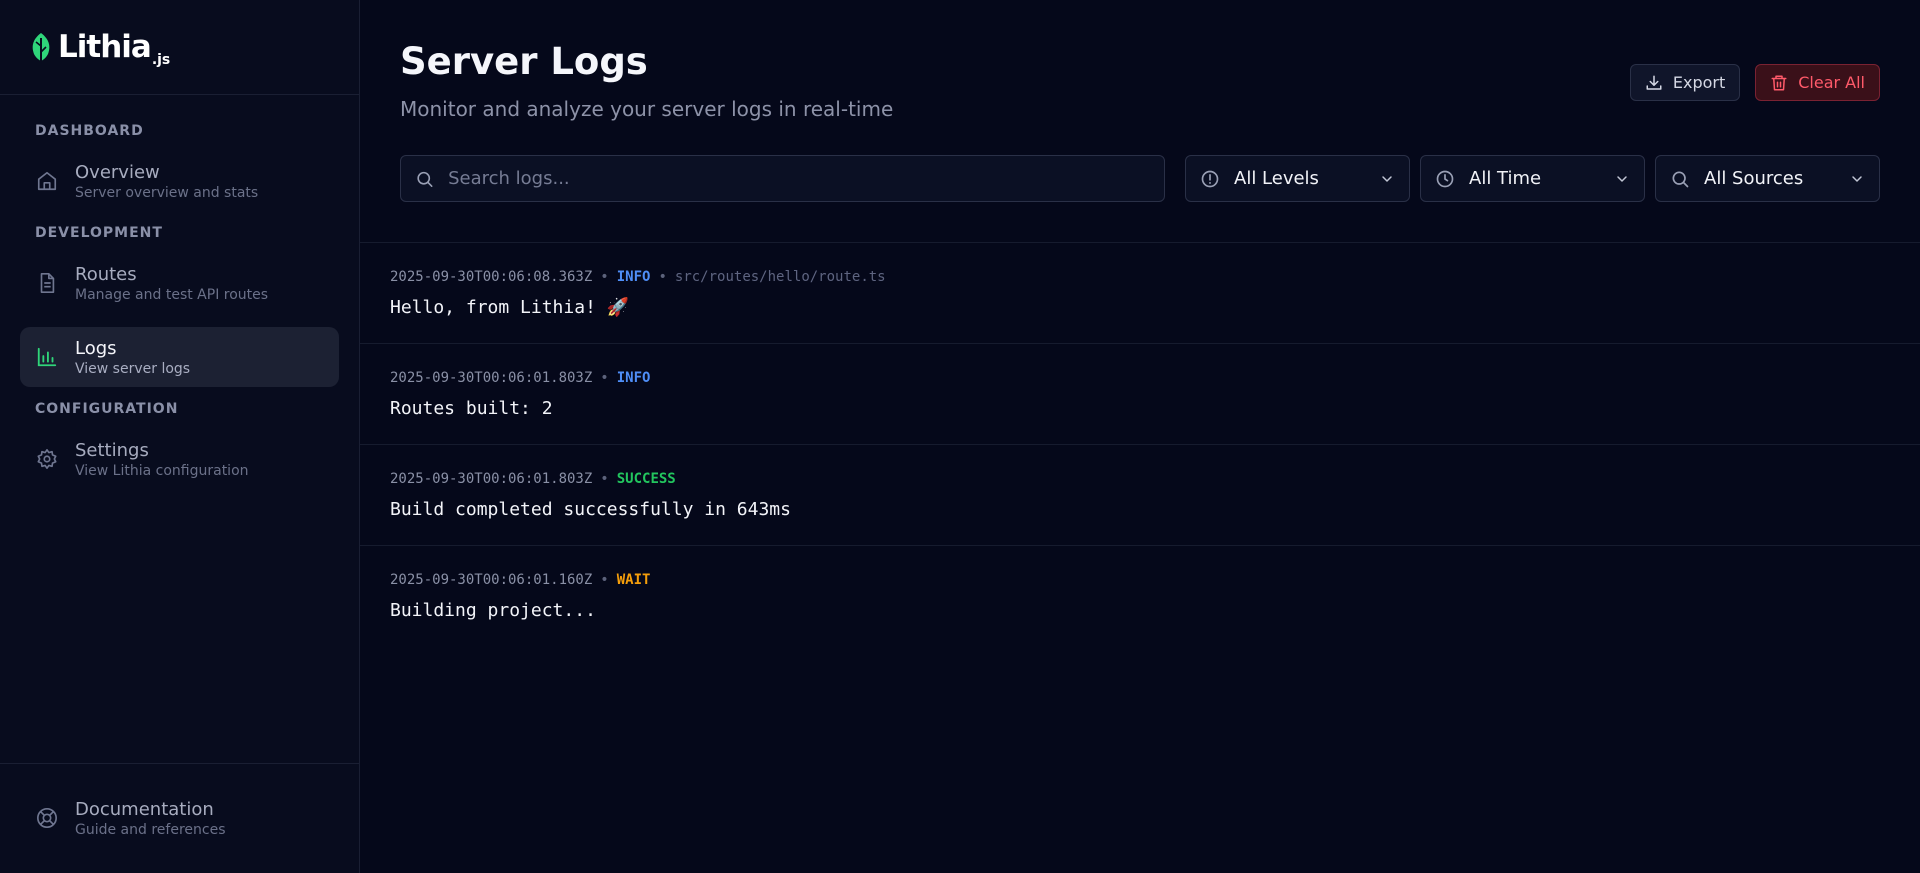  Describe the element at coordinates (179, 357) in the screenshot. I see `sidebar-item-logs: Logs View server logs` at that location.